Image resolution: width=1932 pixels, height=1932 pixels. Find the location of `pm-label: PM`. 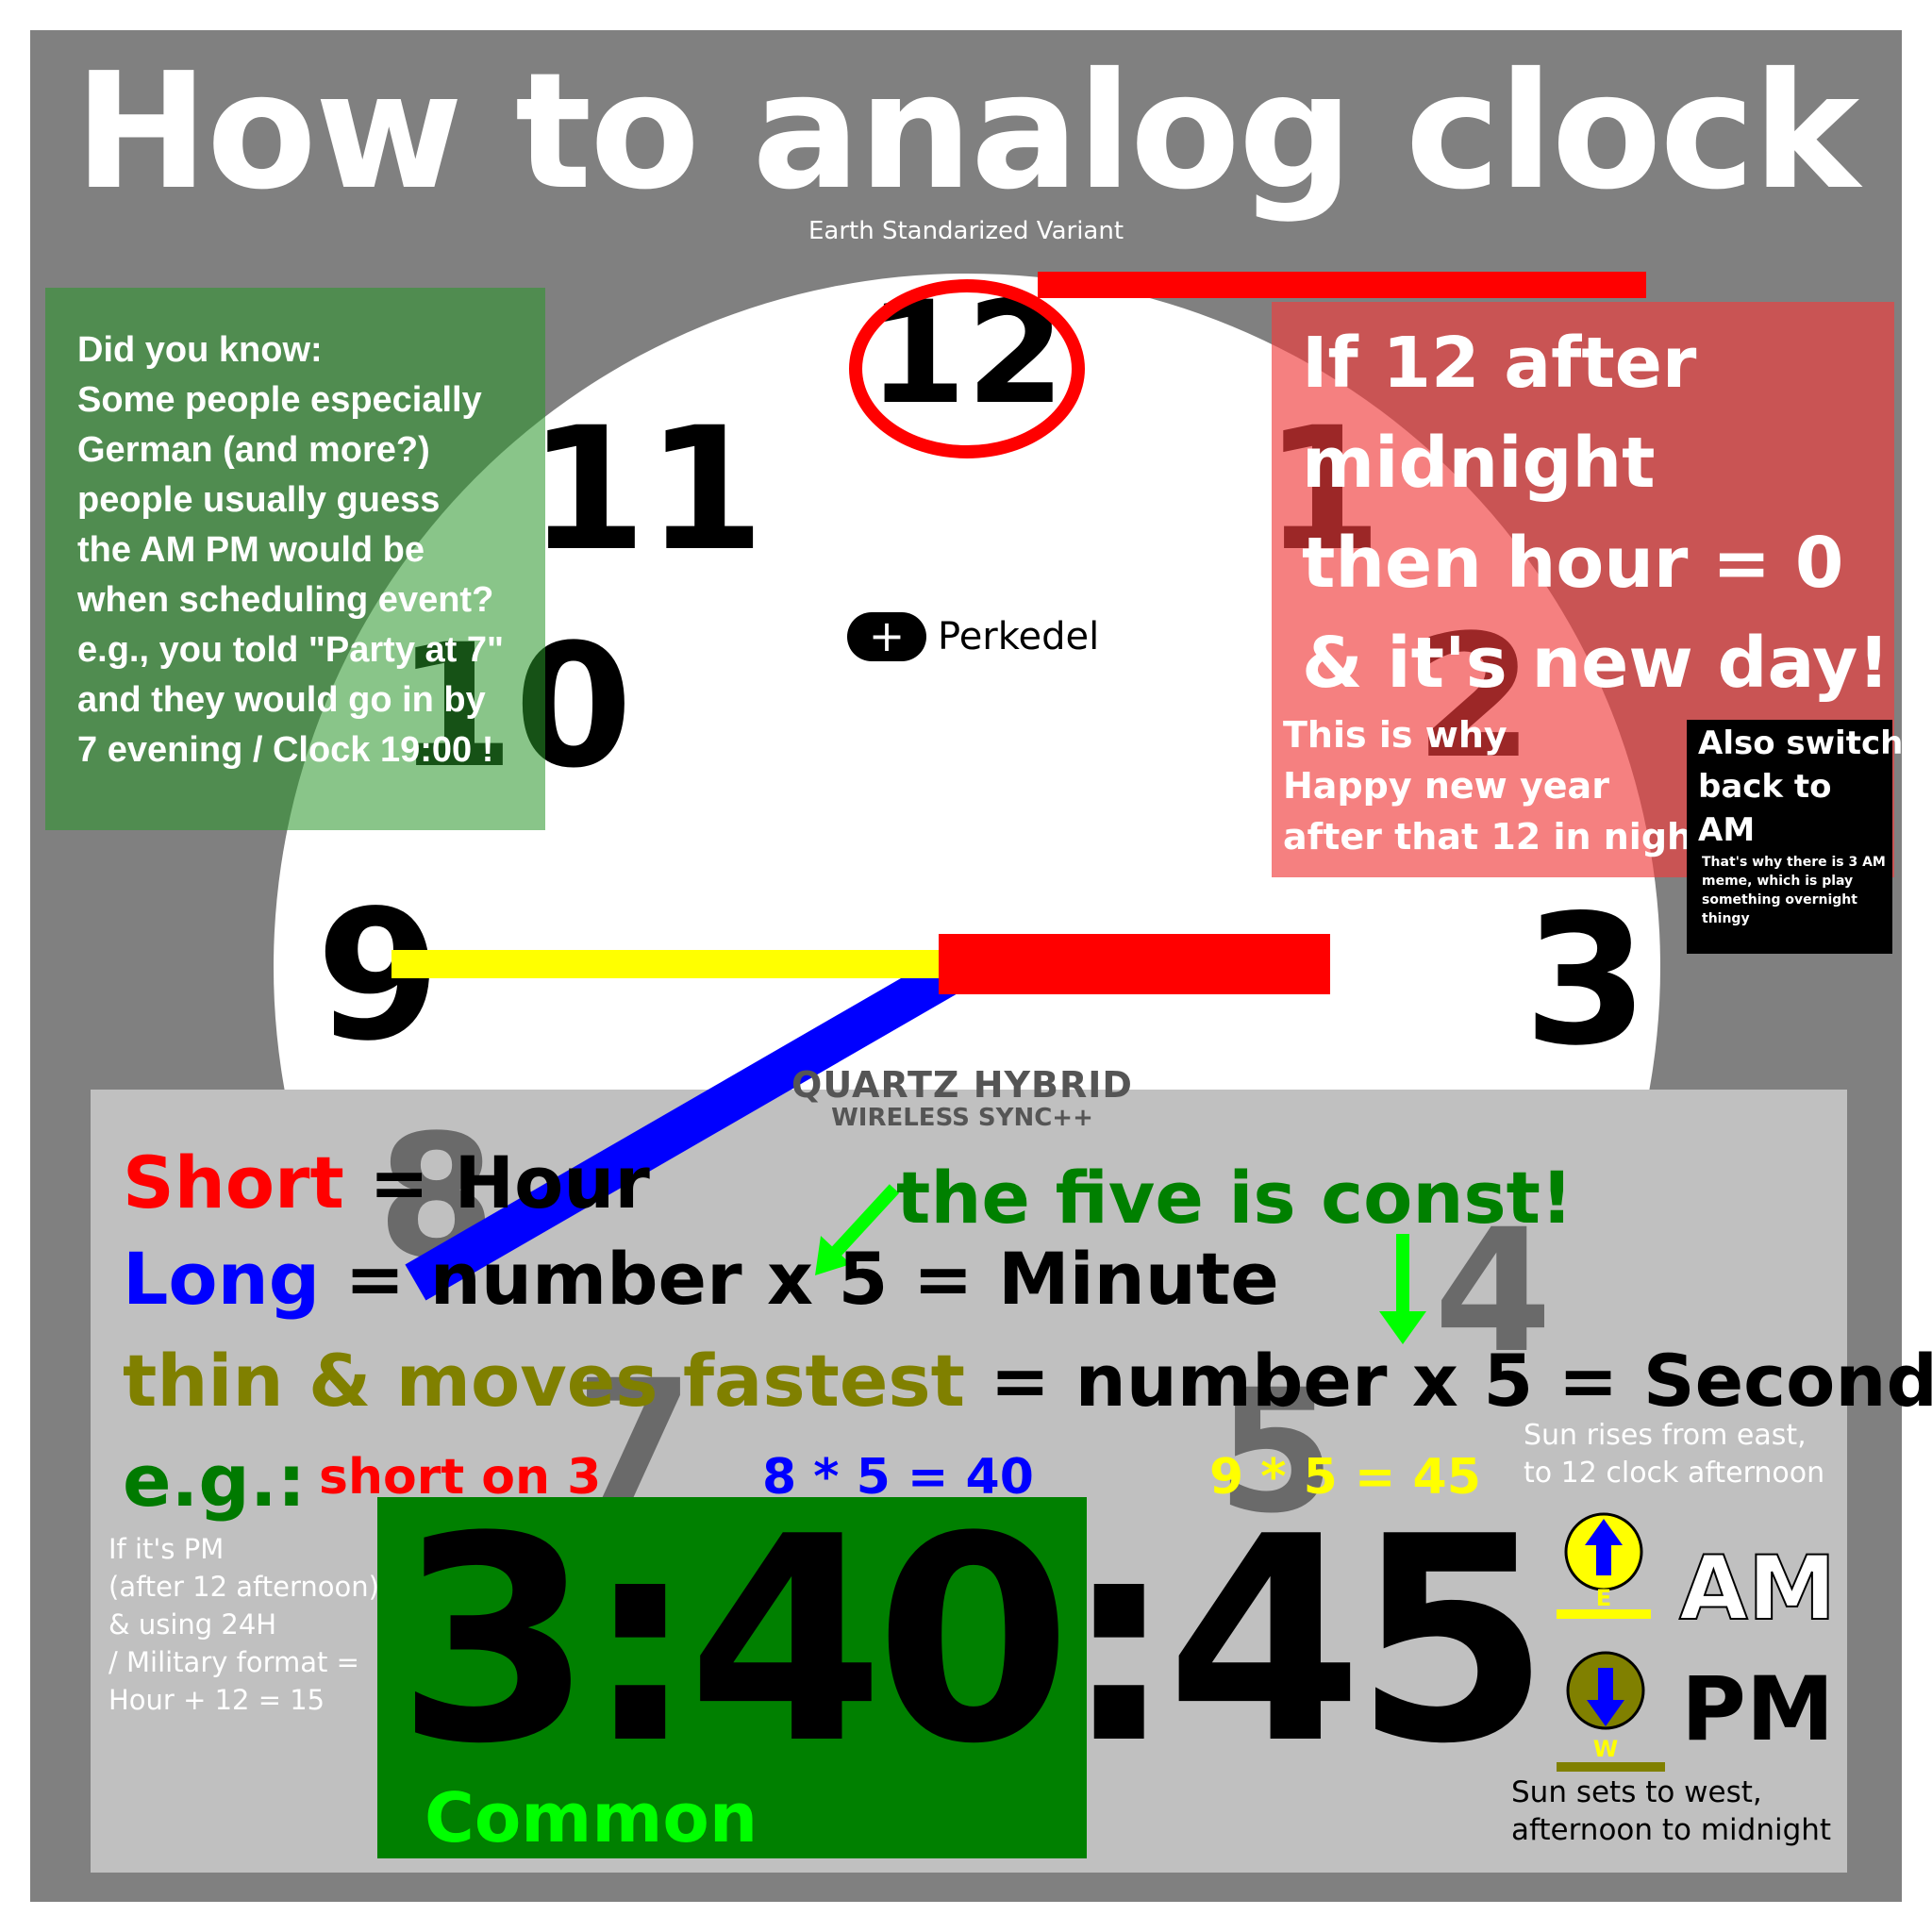

pm-label: PM is located at coordinates (1758, 1709).